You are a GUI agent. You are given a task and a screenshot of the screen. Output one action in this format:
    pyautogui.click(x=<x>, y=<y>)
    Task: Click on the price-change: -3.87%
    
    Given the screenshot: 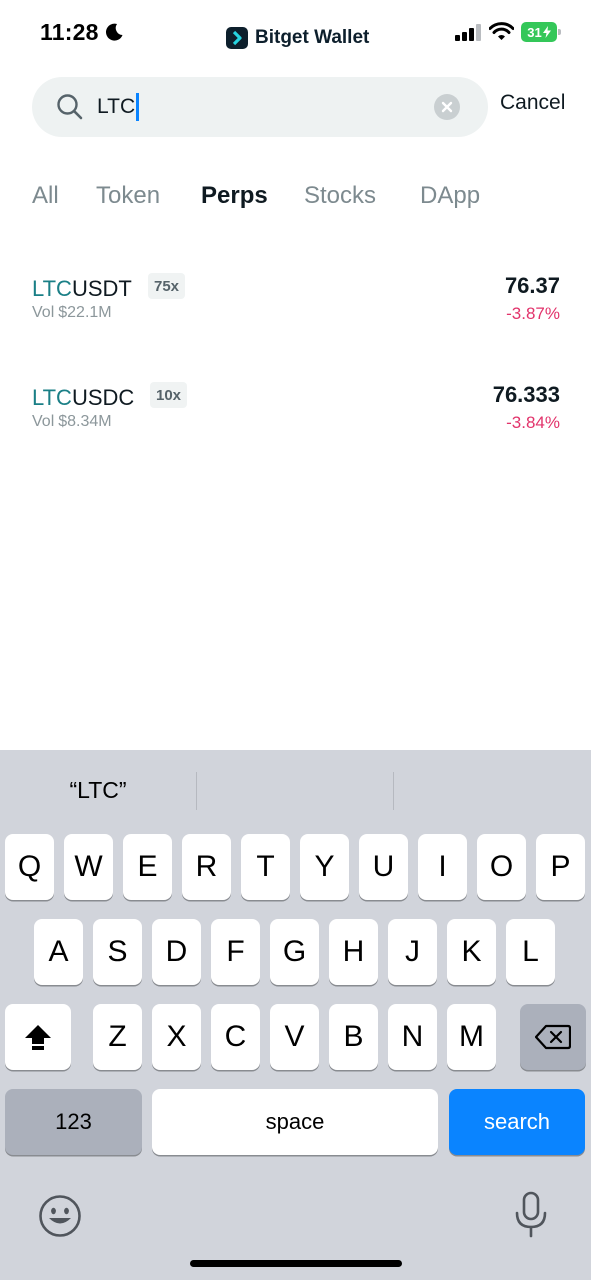 What is the action you would take?
    pyautogui.click(x=533, y=313)
    